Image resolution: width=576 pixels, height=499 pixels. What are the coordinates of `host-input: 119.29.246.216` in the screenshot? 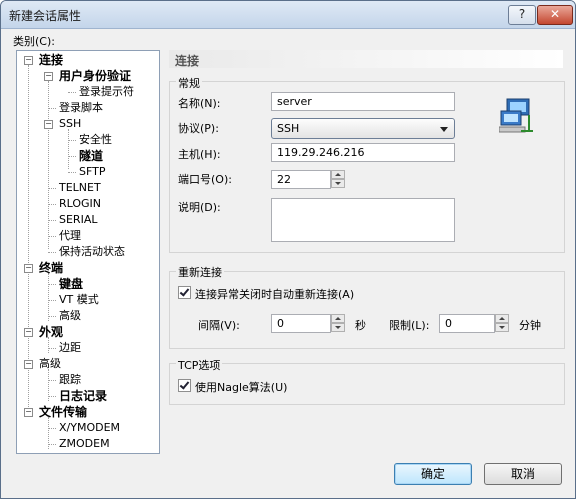 It's located at (363, 152).